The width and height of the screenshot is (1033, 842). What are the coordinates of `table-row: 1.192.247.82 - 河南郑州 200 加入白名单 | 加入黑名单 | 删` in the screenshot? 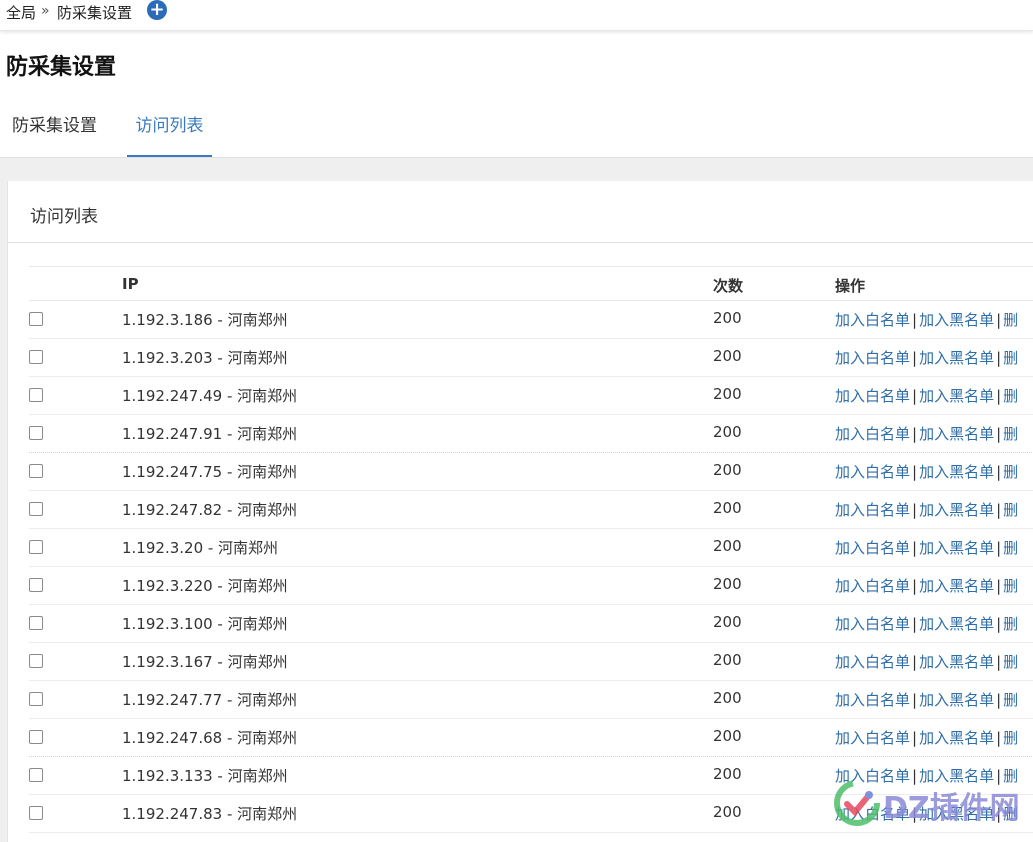 It's located at (531, 510).